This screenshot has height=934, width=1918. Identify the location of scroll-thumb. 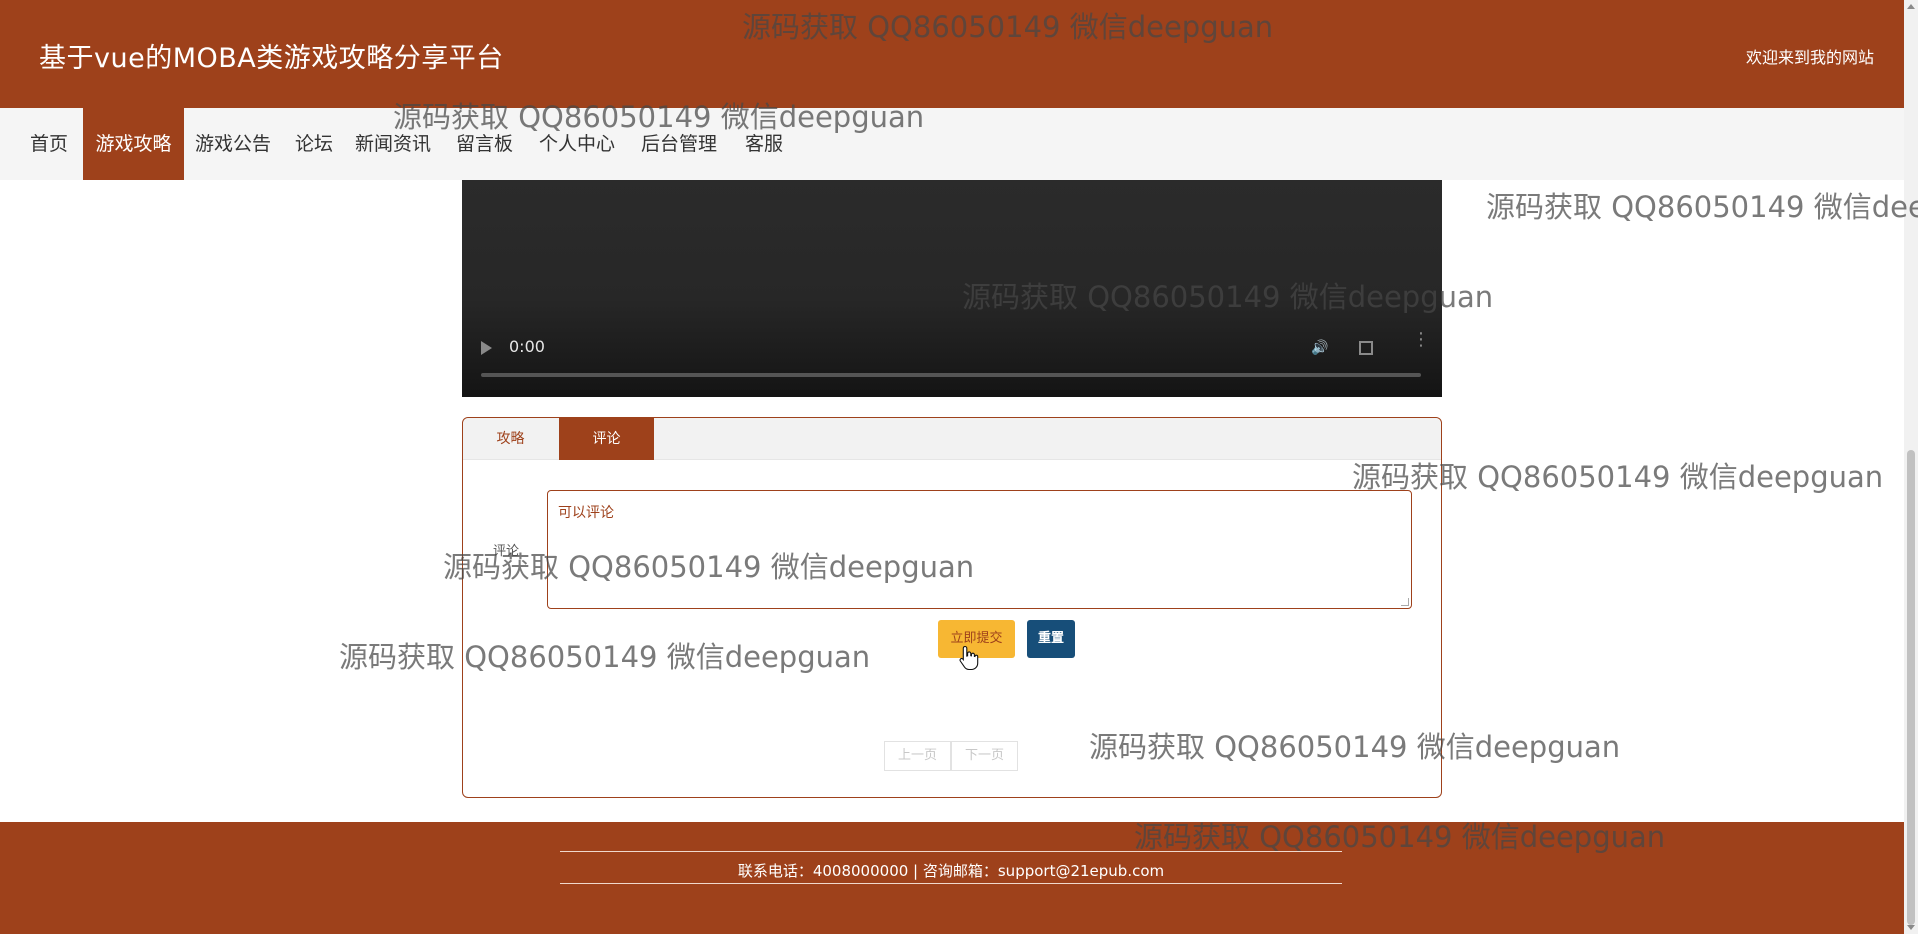
(1911, 687).